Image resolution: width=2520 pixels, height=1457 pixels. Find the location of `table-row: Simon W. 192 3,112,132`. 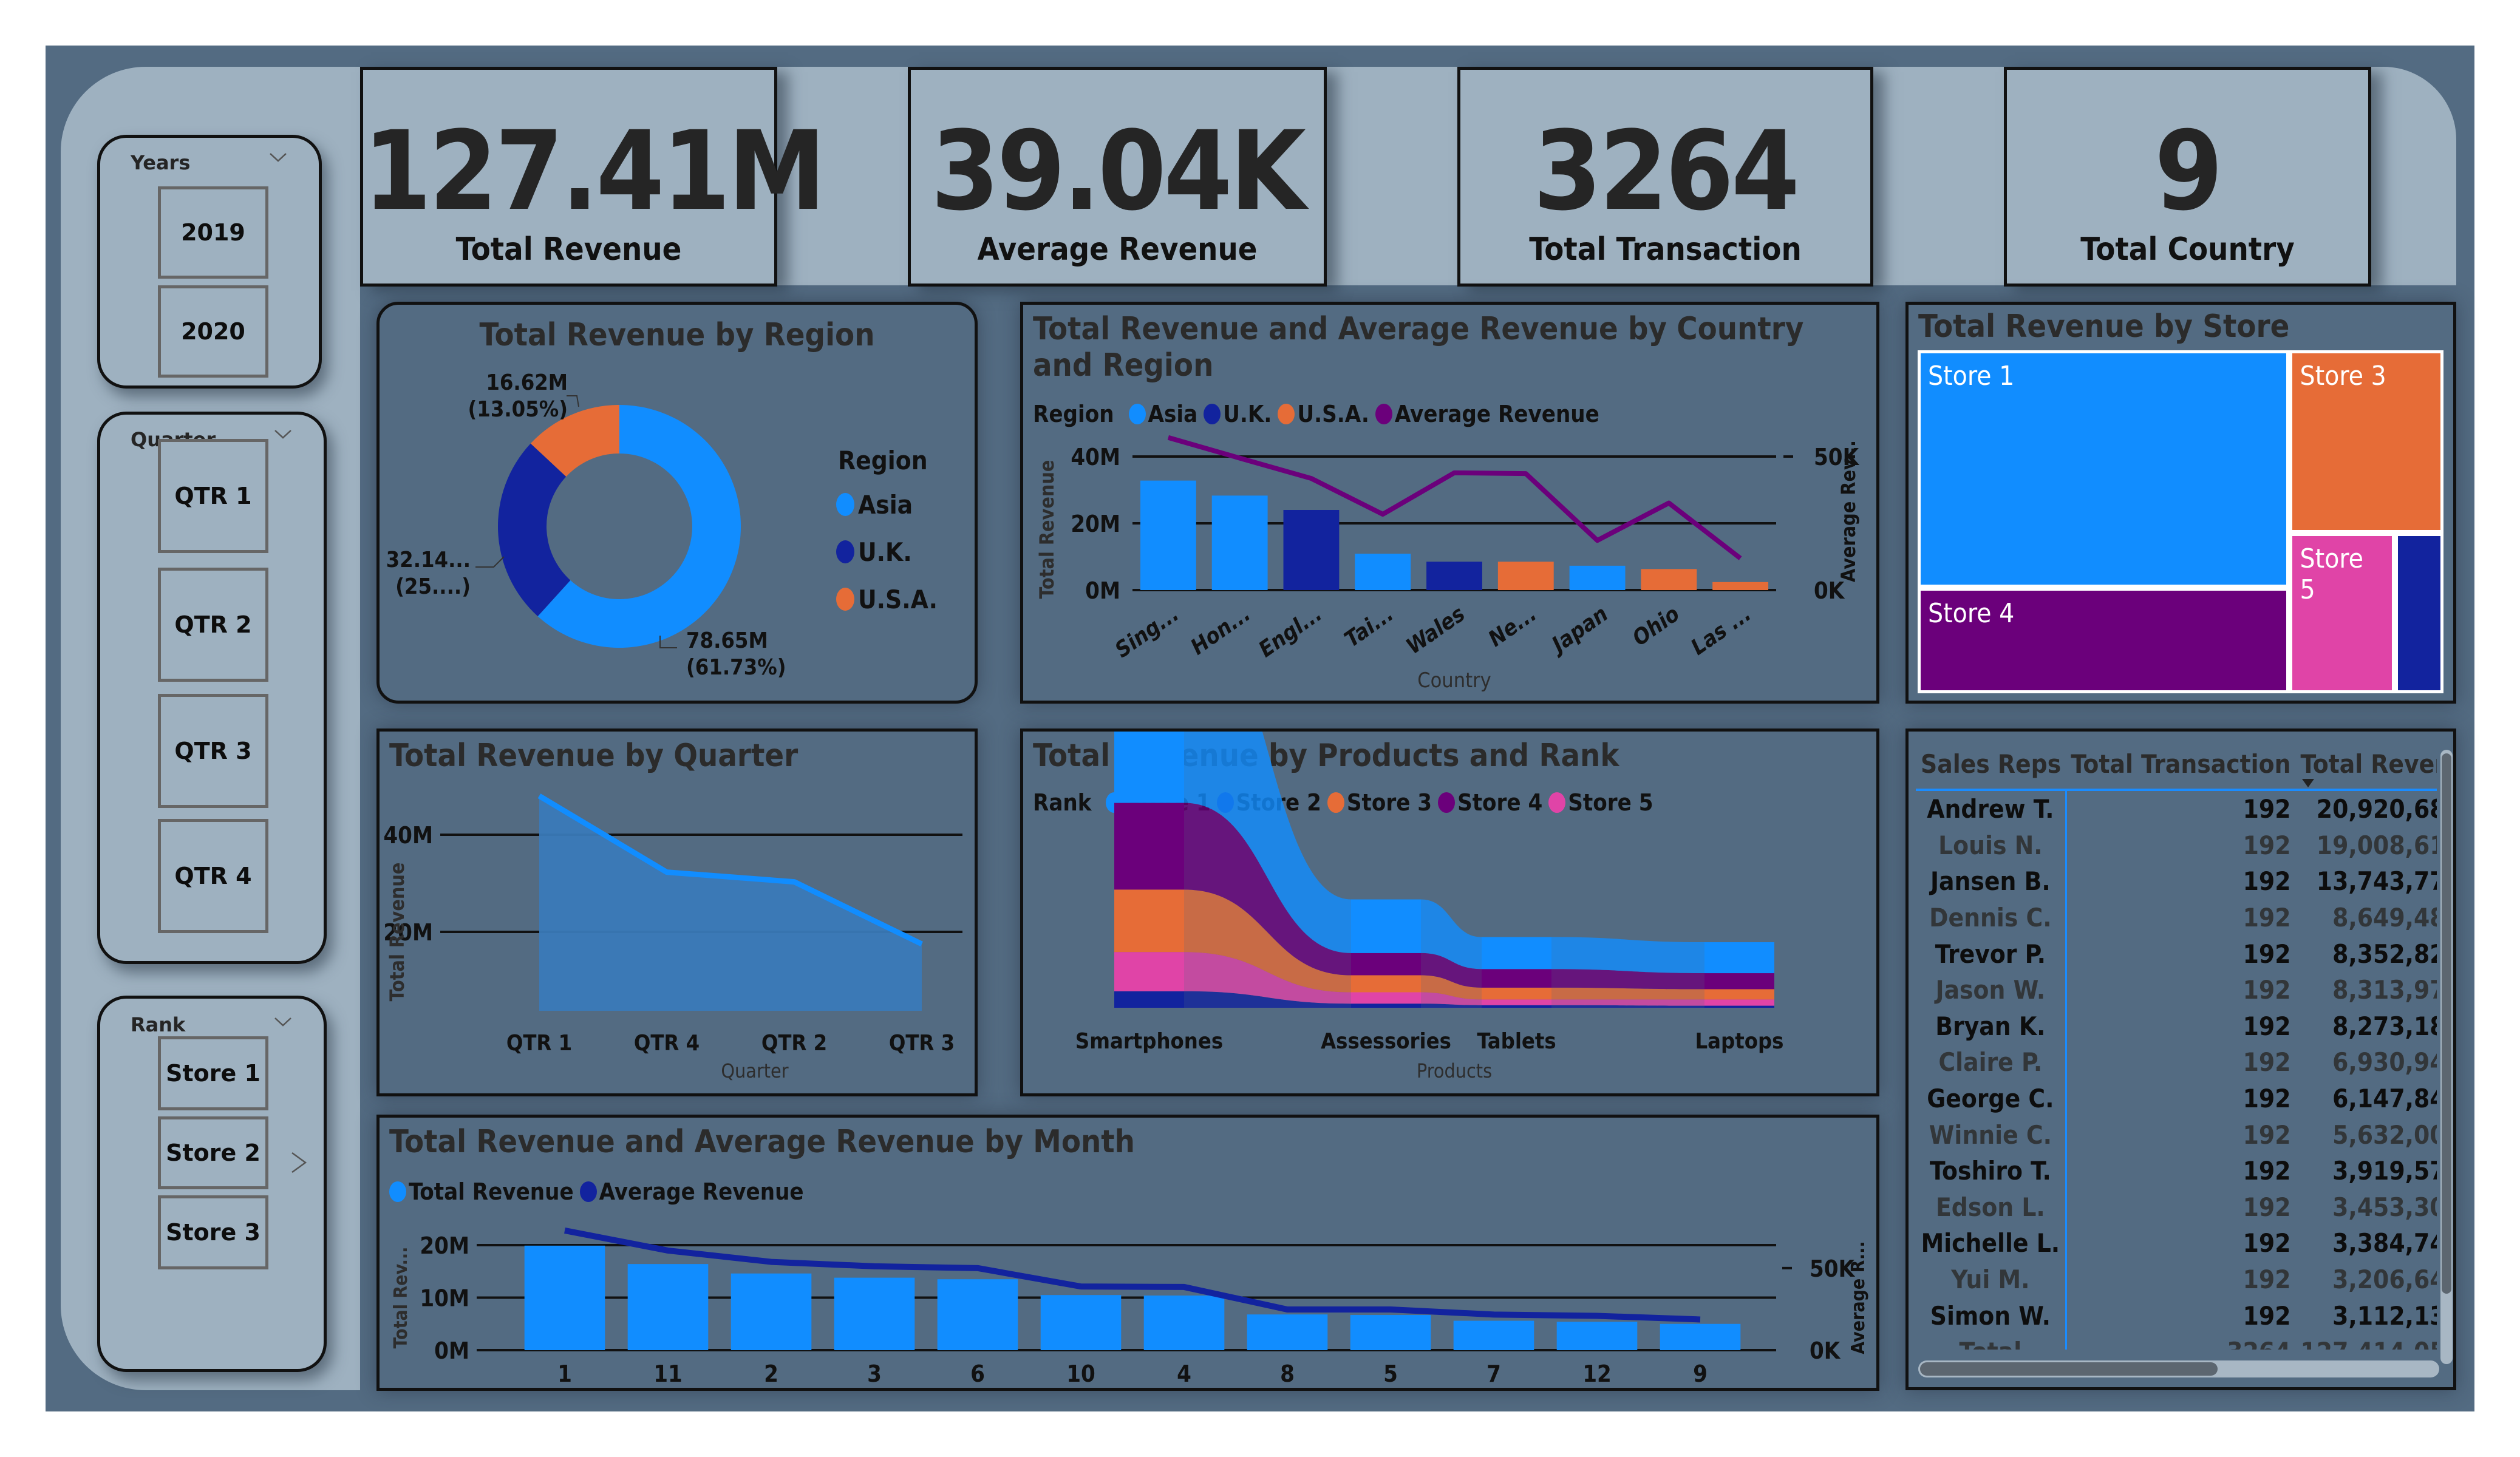

table-row: Simon W. 192 3,112,132 is located at coordinates (2176, 1315).